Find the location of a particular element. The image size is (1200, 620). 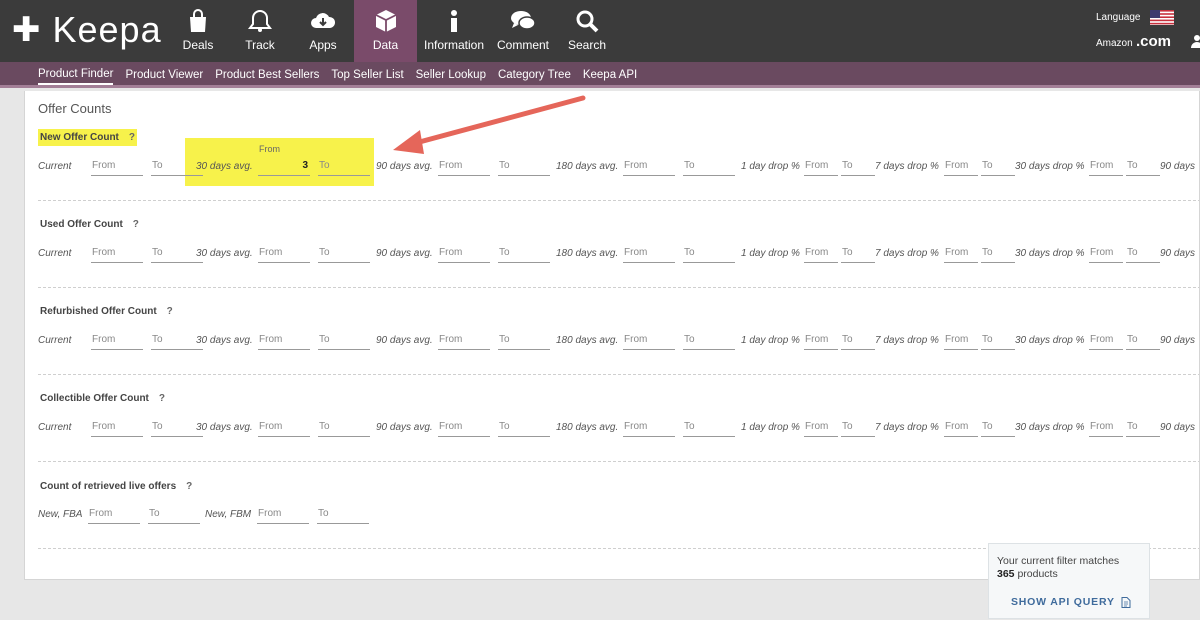

subnav-seller-lookup: Seller Lookup is located at coordinates (451, 73).